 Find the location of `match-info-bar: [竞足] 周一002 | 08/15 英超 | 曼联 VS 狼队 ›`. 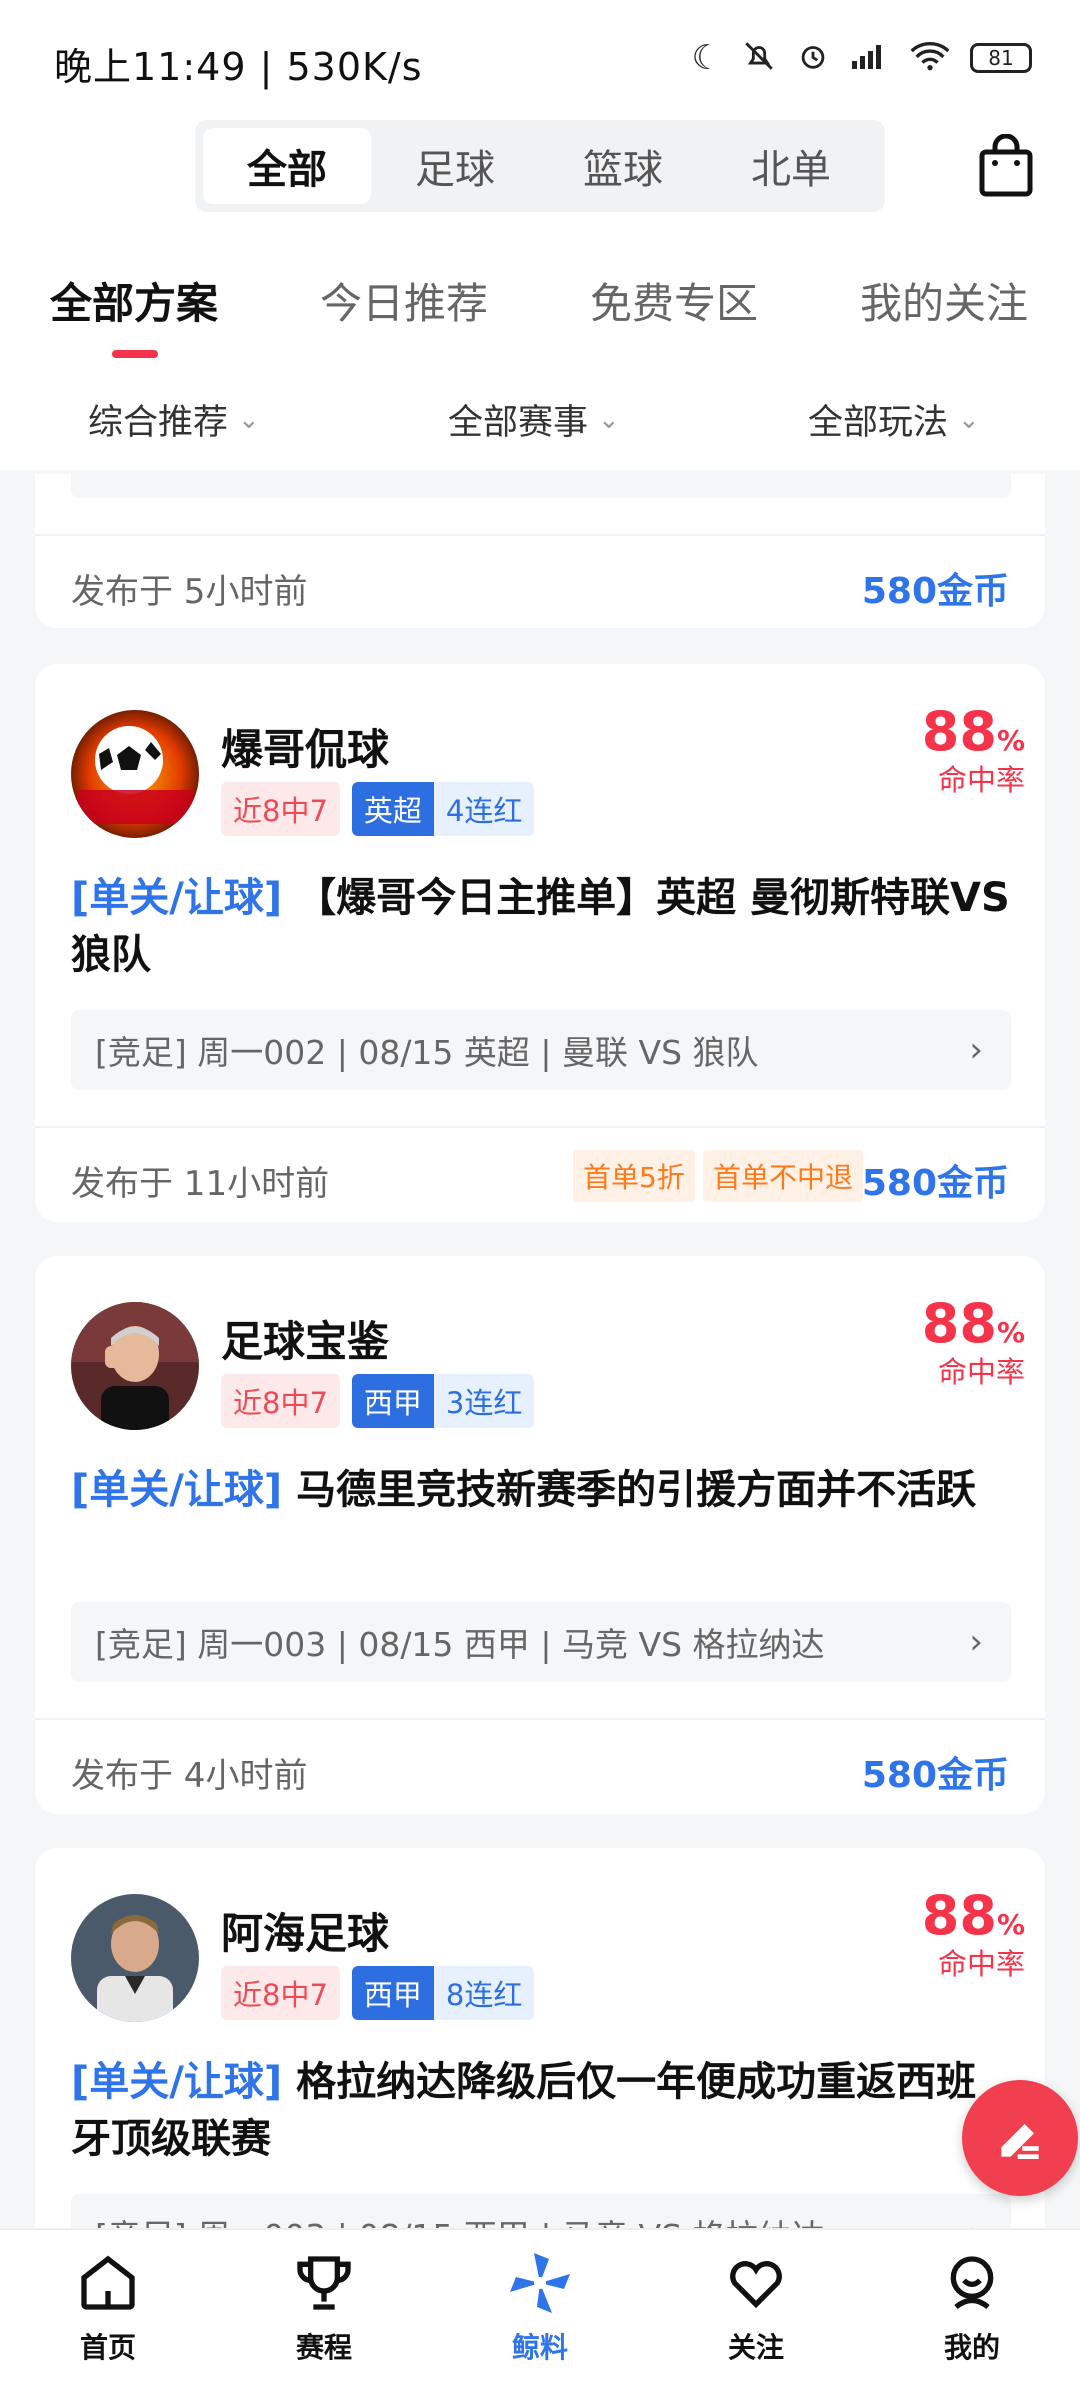

match-info-bar: [竞足] 周一002 | 08/15 英超 | 曼联 VS 狼队 › is located at coordinates (541, 1050).